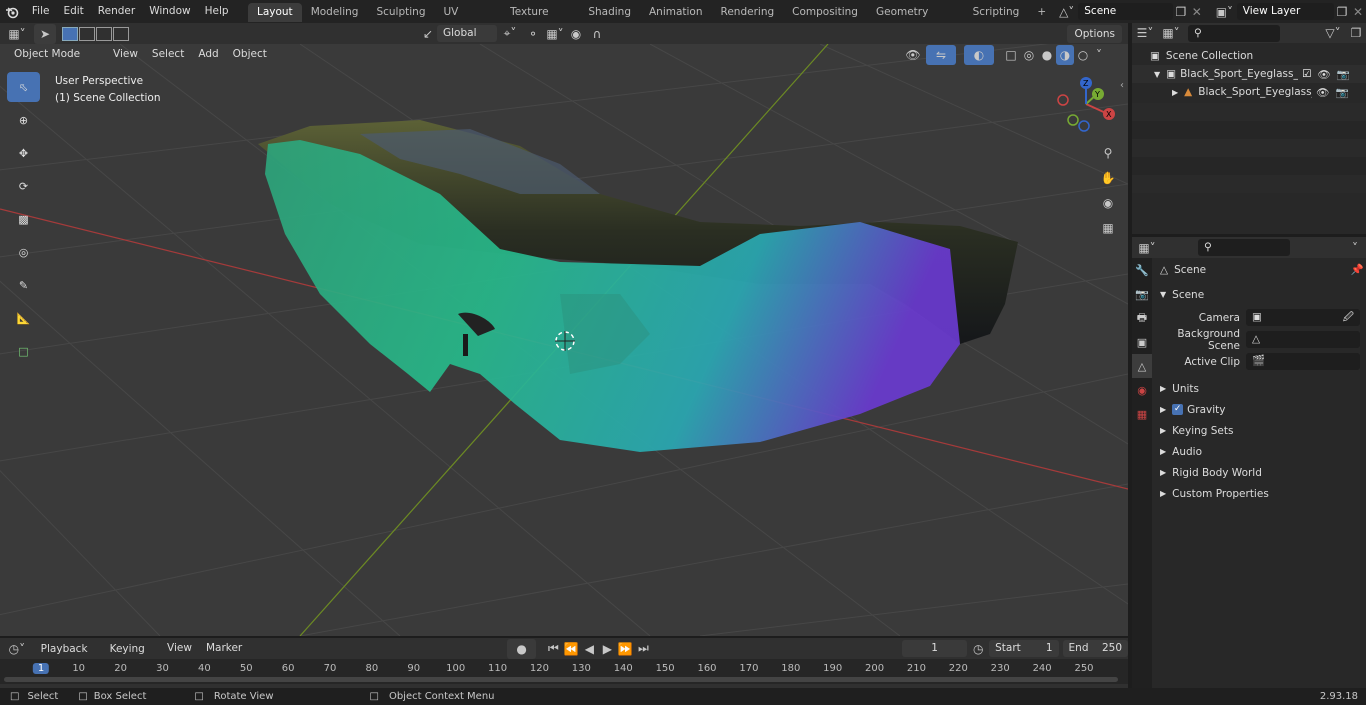 The image size is (1366, 705). Describe the element at coordinates (676, 12) in the screenshot. I see `tab-animation: Animation` at that location.